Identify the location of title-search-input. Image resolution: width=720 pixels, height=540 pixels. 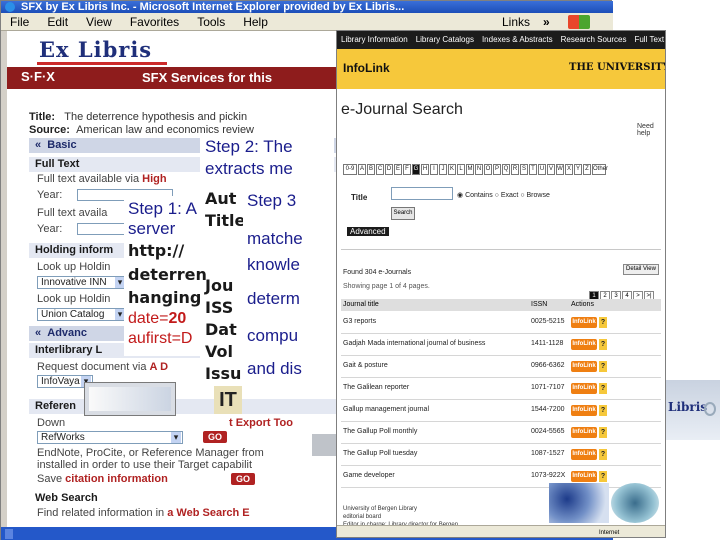
(422, 193).